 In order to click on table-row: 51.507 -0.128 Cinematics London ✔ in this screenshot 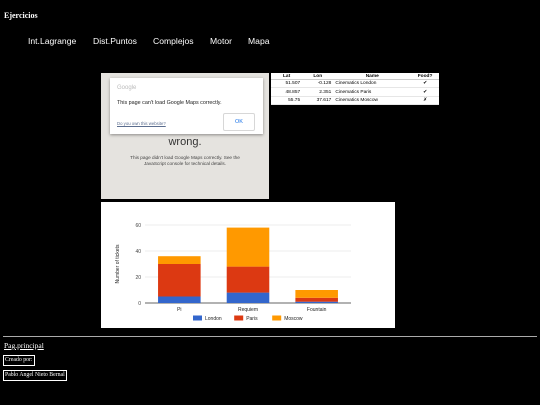, I will do `click(355, 84)`.